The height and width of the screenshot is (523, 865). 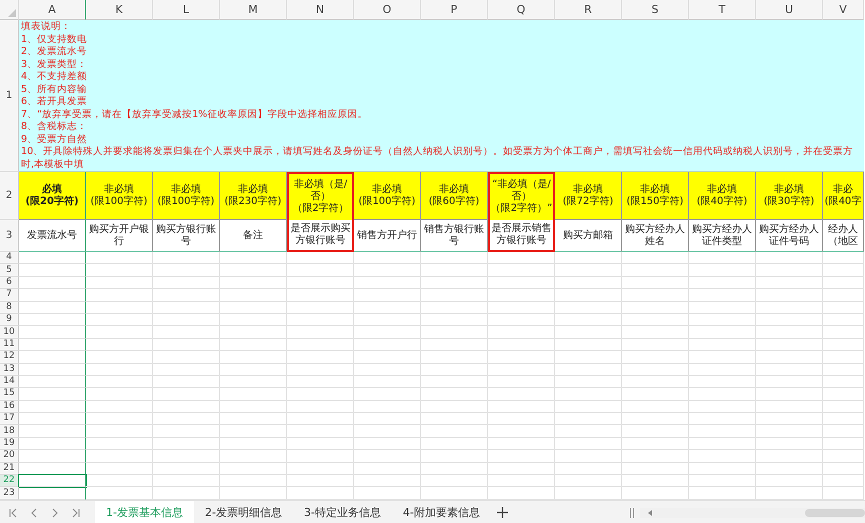 What do you see at coordinates (722, 236) in the screenshot?
I see `table-cell: 购买方经办人 证件类型` at bounding box center [722, 236].